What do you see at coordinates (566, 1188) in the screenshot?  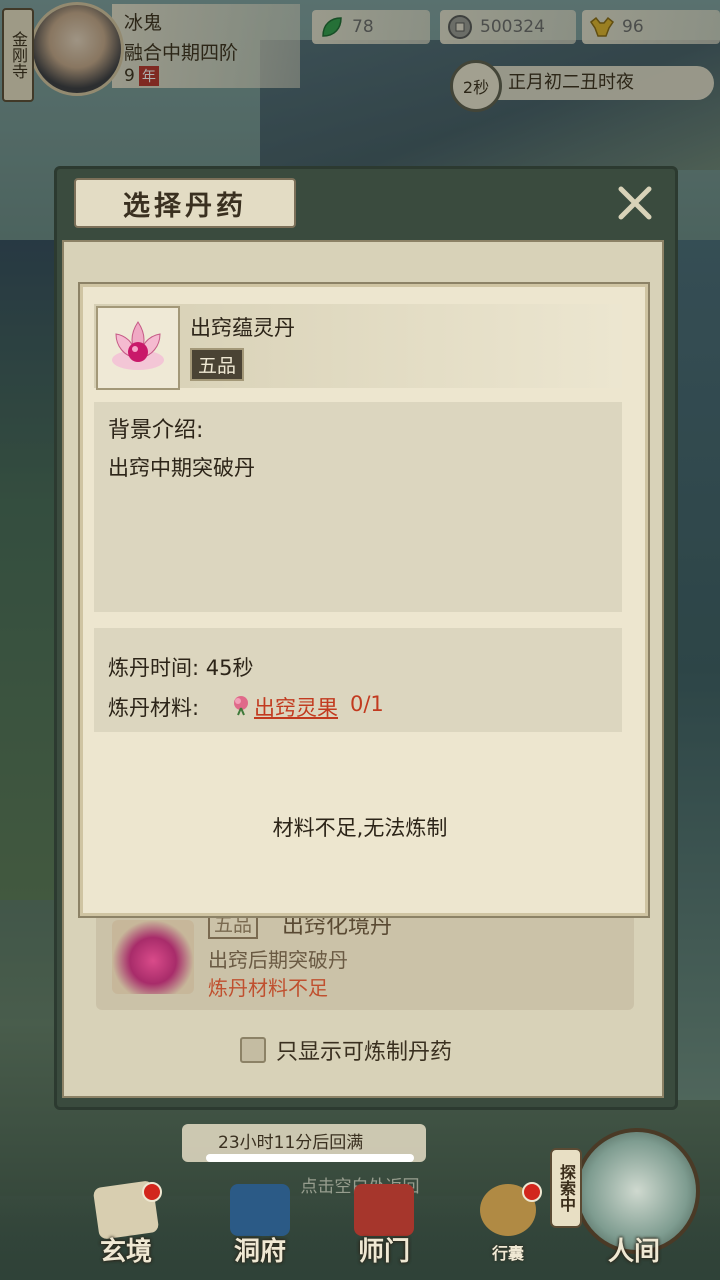 I see `explore-status-tag: 探索中` at bounding box center [566, 1188].